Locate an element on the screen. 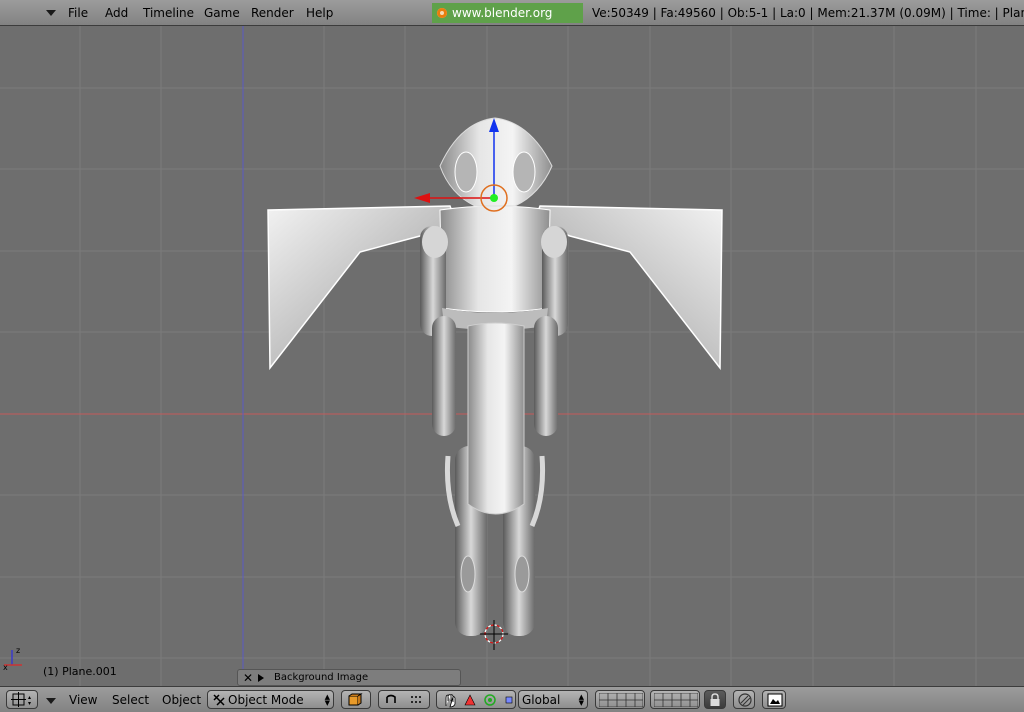 This screenshot has width=1024, height=712. scale-icon is located at coordinates (509, 700).